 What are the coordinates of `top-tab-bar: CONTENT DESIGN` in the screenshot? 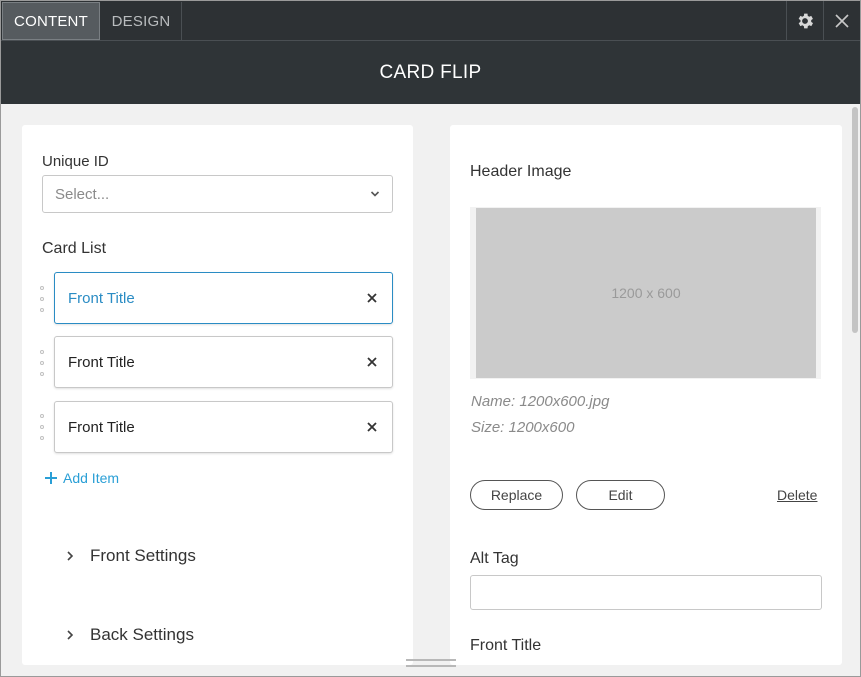 It's located at (430, 21).